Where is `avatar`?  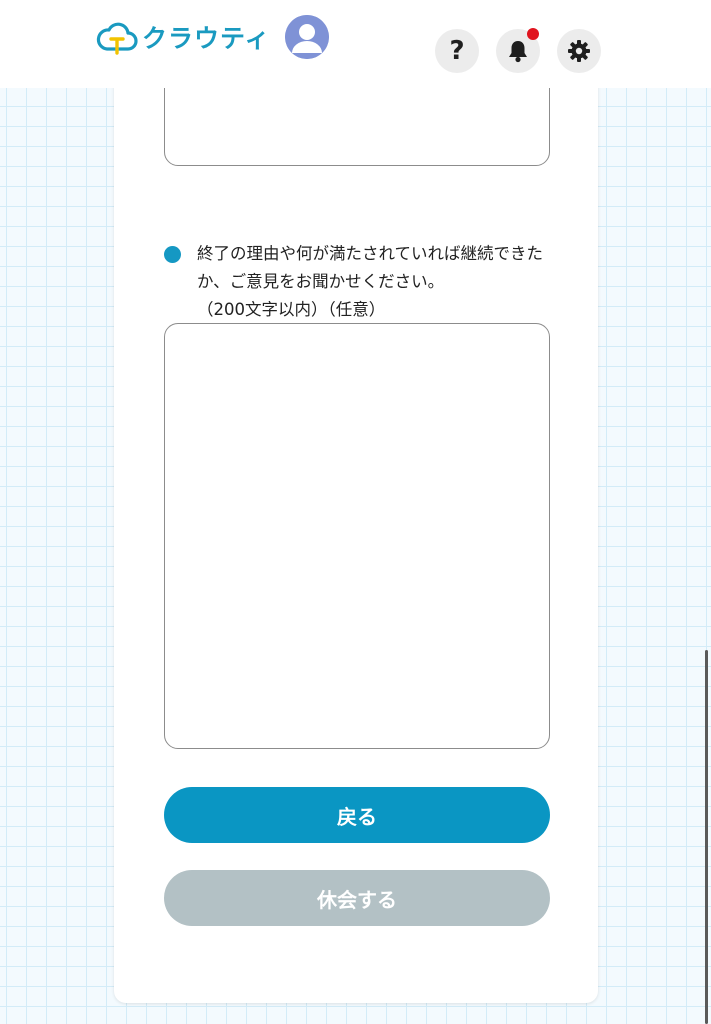
avatar is located at coordinates (307, 37).